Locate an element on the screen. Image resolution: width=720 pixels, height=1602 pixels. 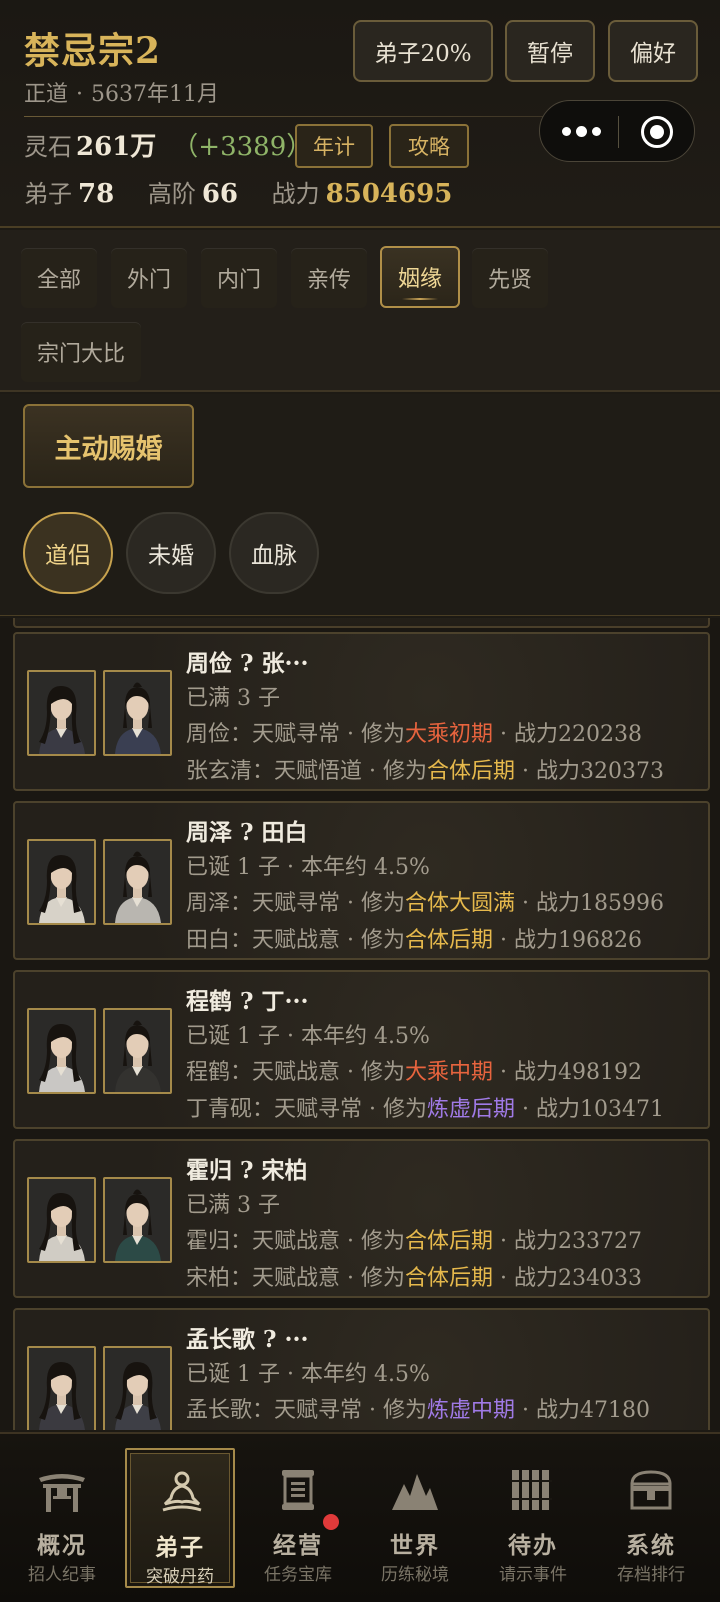
close-miniprogram-icon is located at coordinates (657, 132).